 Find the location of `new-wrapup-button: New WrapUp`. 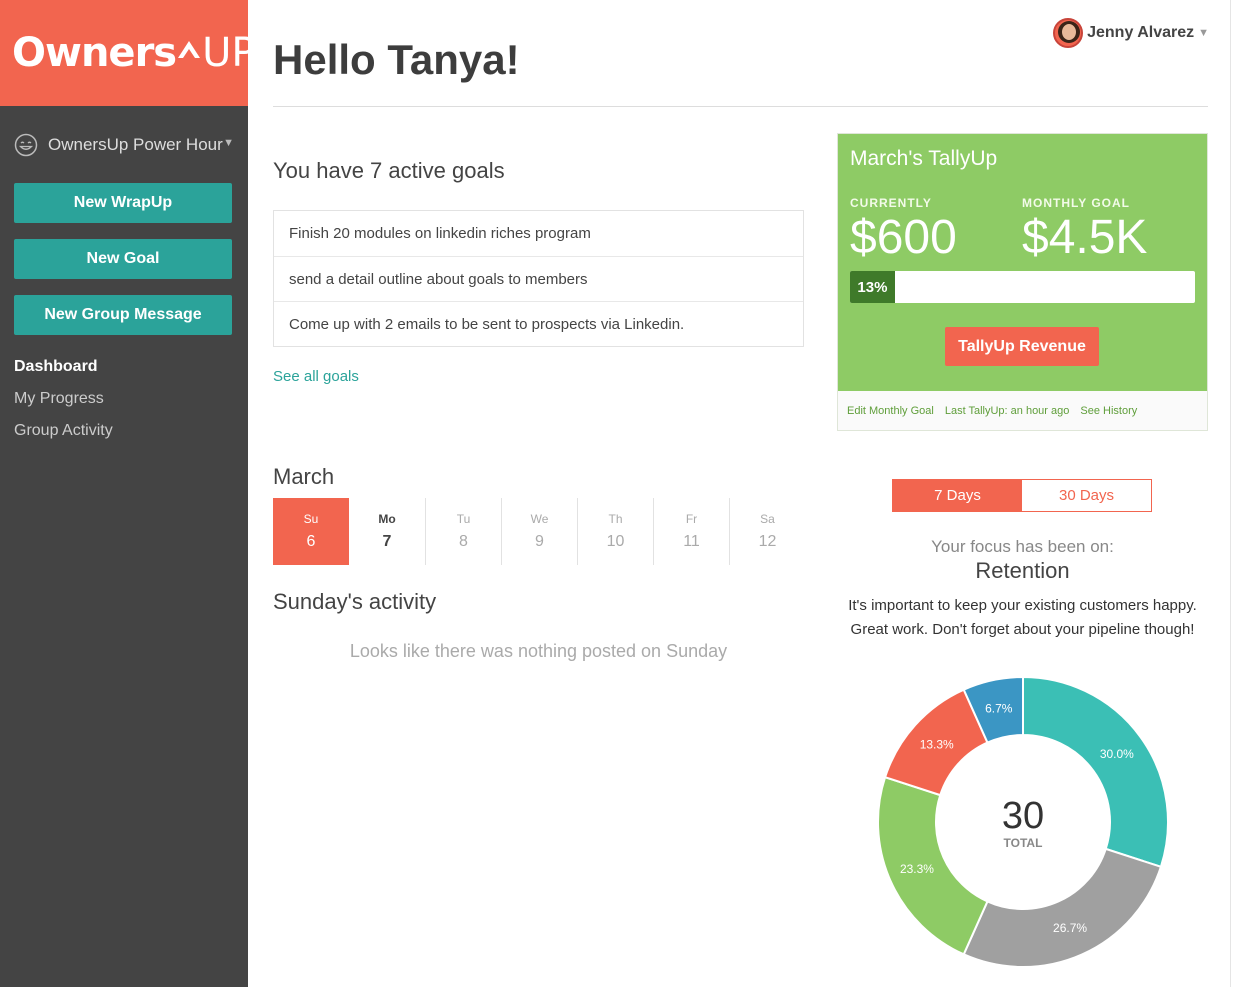

new-wrapup-button: New WrapUp is located at coordinates (123, 203).